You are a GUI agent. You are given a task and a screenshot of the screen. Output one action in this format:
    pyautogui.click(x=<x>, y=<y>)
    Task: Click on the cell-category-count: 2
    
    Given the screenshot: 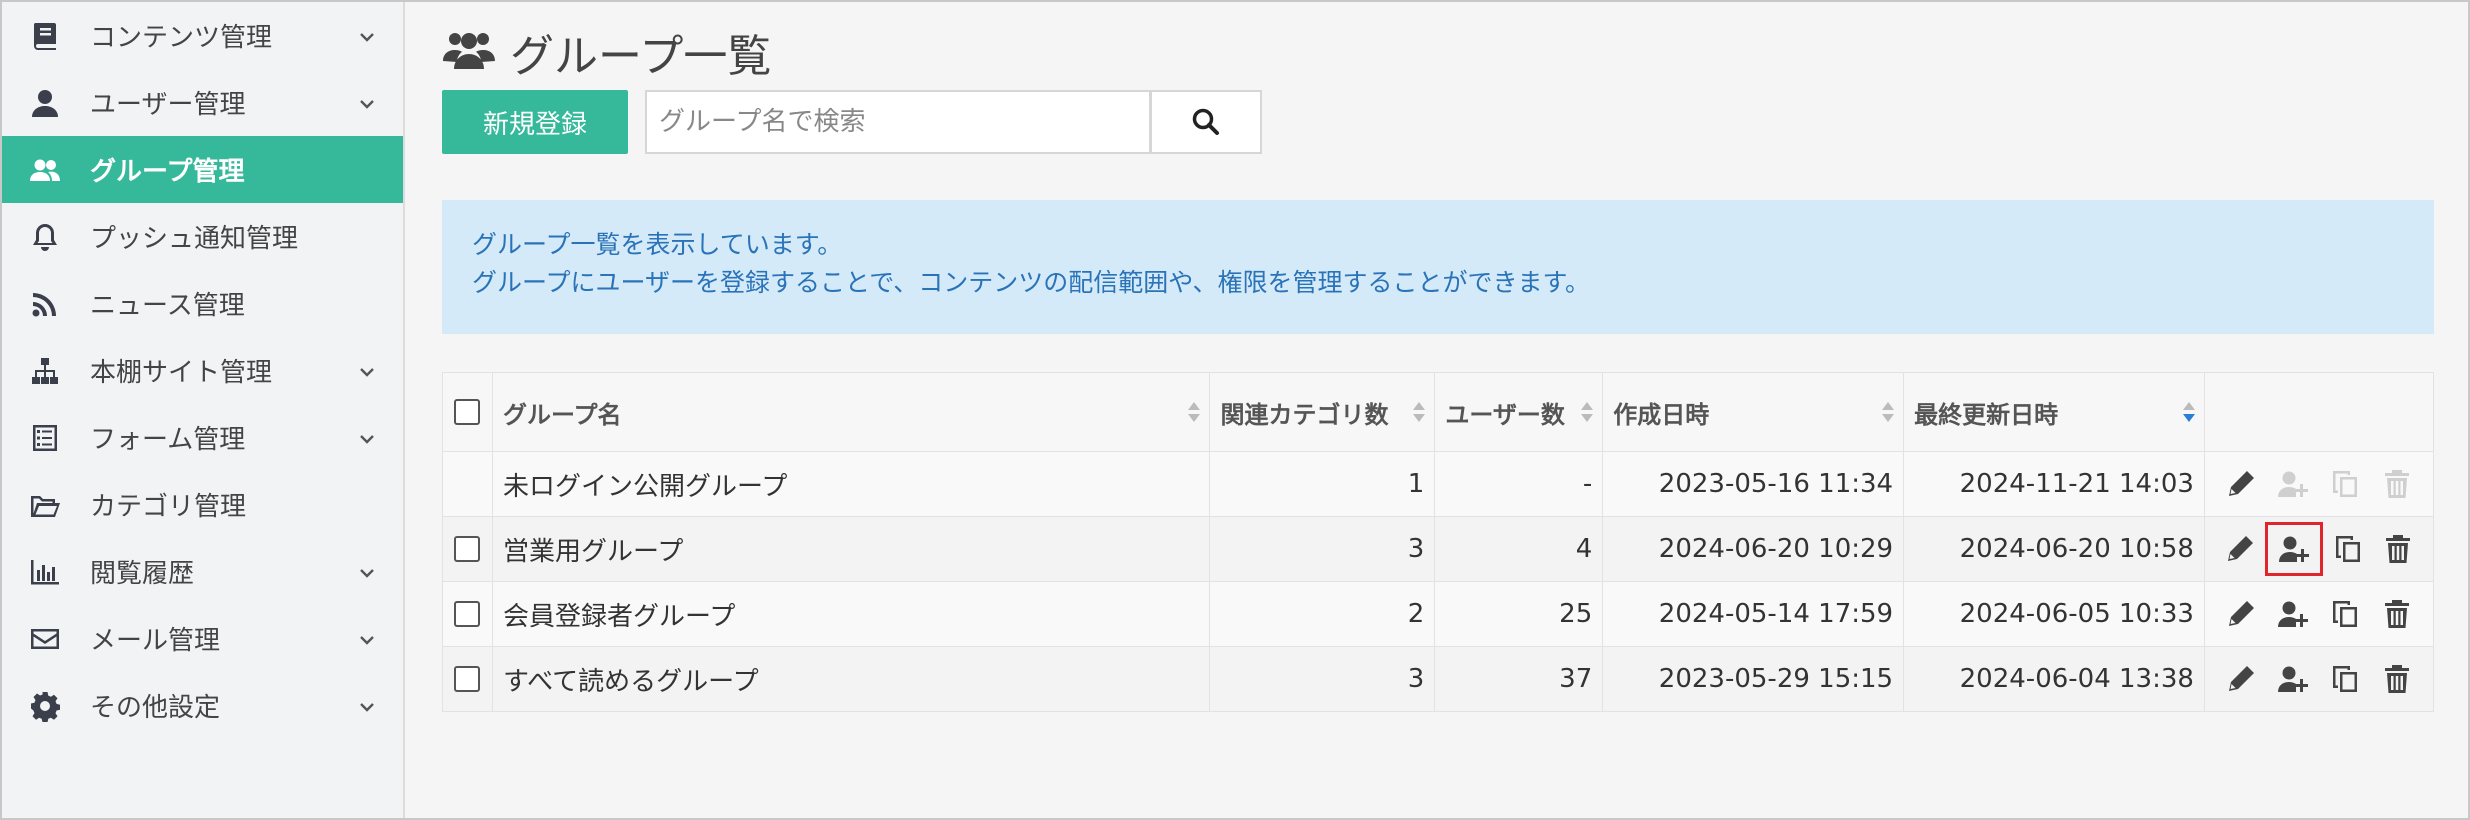 What is the action you would take?
    pyautogui.click(x=1322, y=614)
    